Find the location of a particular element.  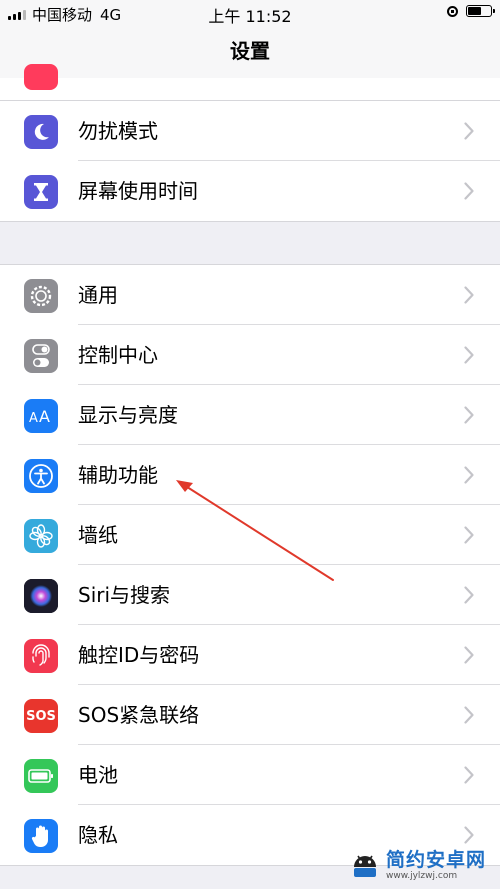

sos-icon: SOS is located at coordinates (41, 716).